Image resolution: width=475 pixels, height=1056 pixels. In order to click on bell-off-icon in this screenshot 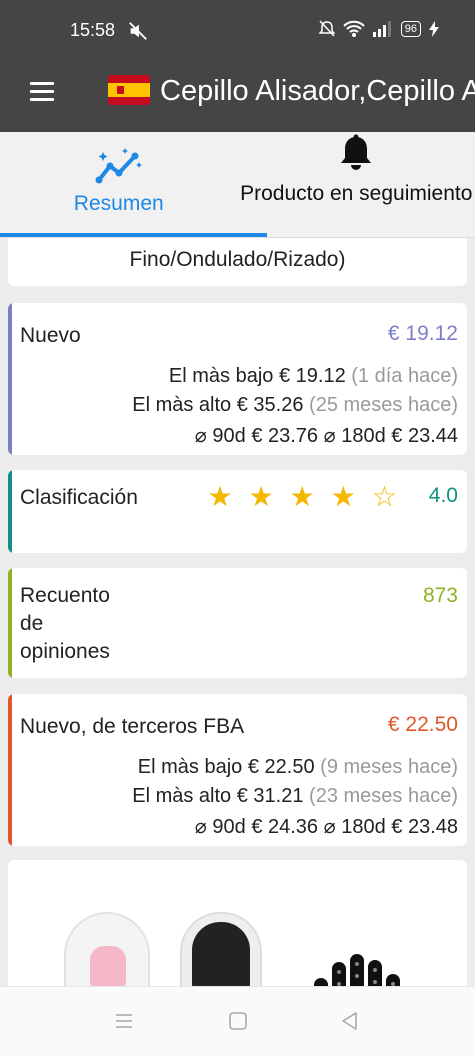, I will do `click(326, 28)`.